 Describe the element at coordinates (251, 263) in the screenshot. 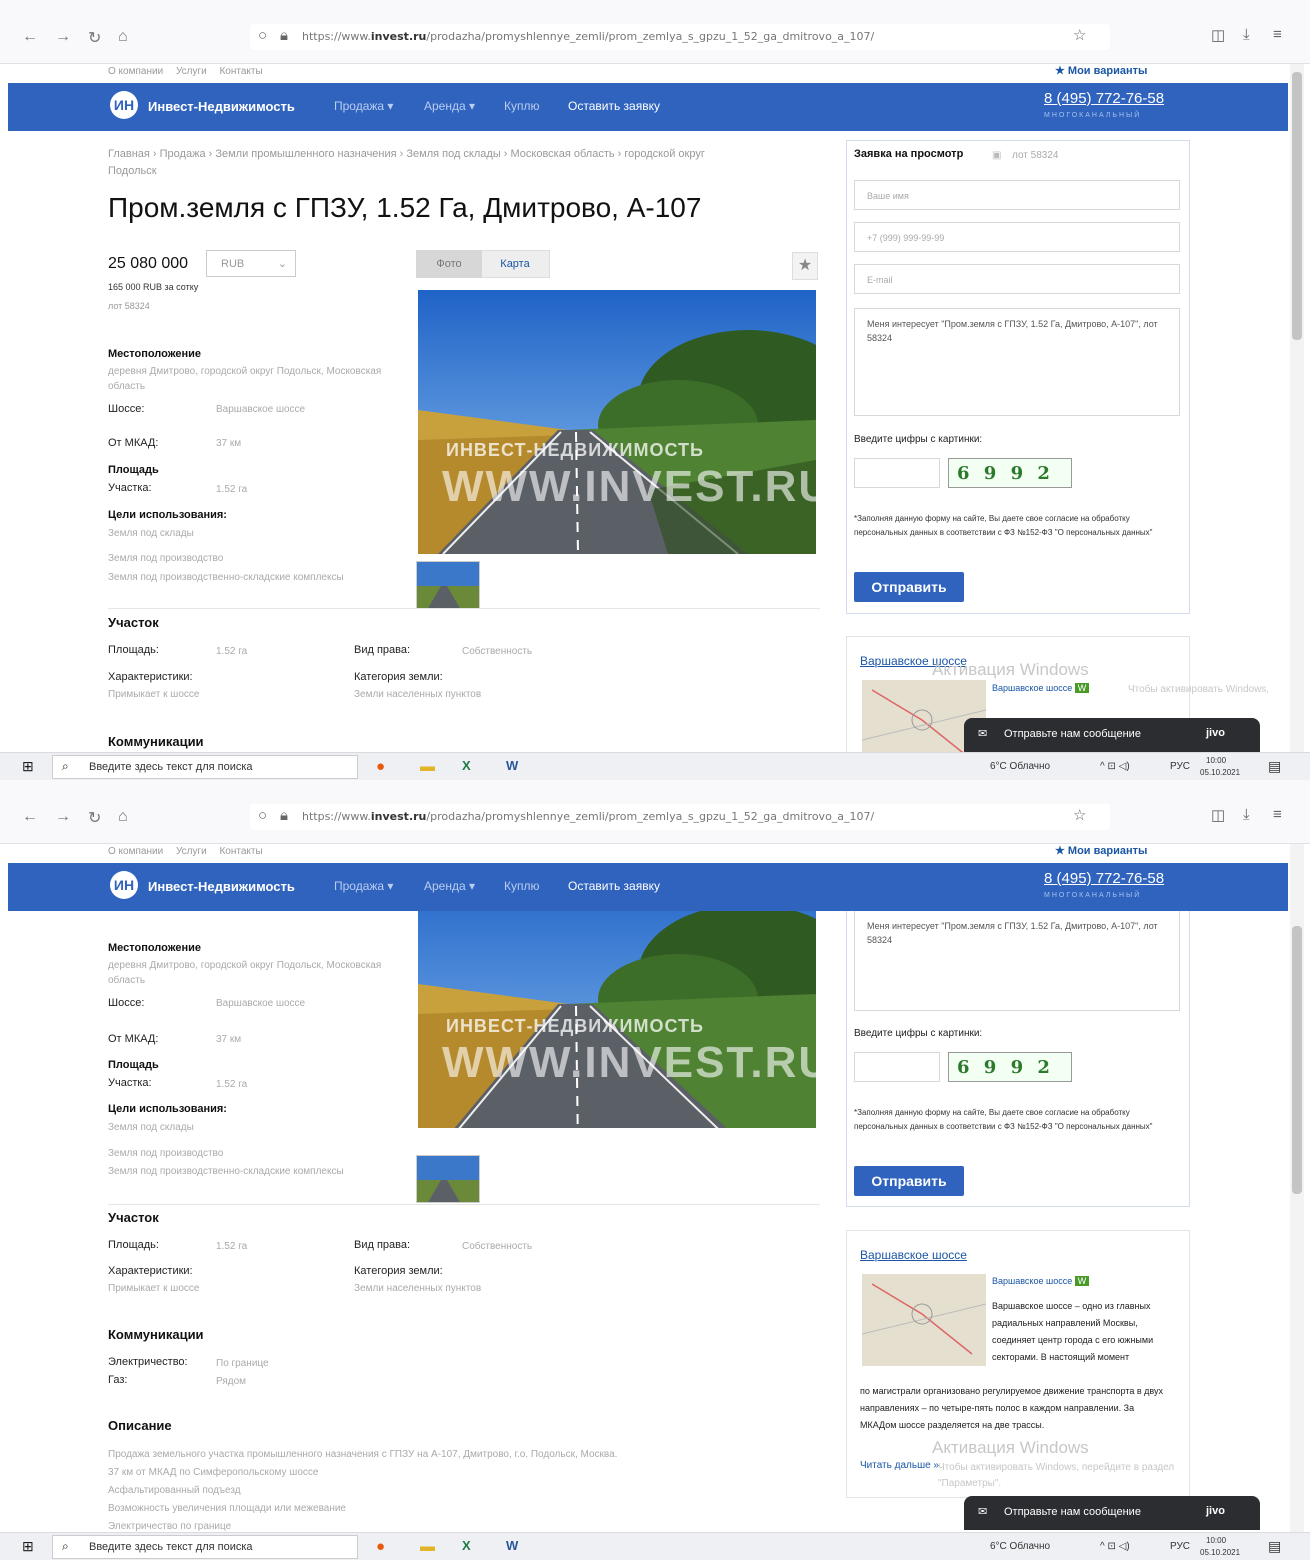

I see `currency-select: RUB ⌄` at that location.